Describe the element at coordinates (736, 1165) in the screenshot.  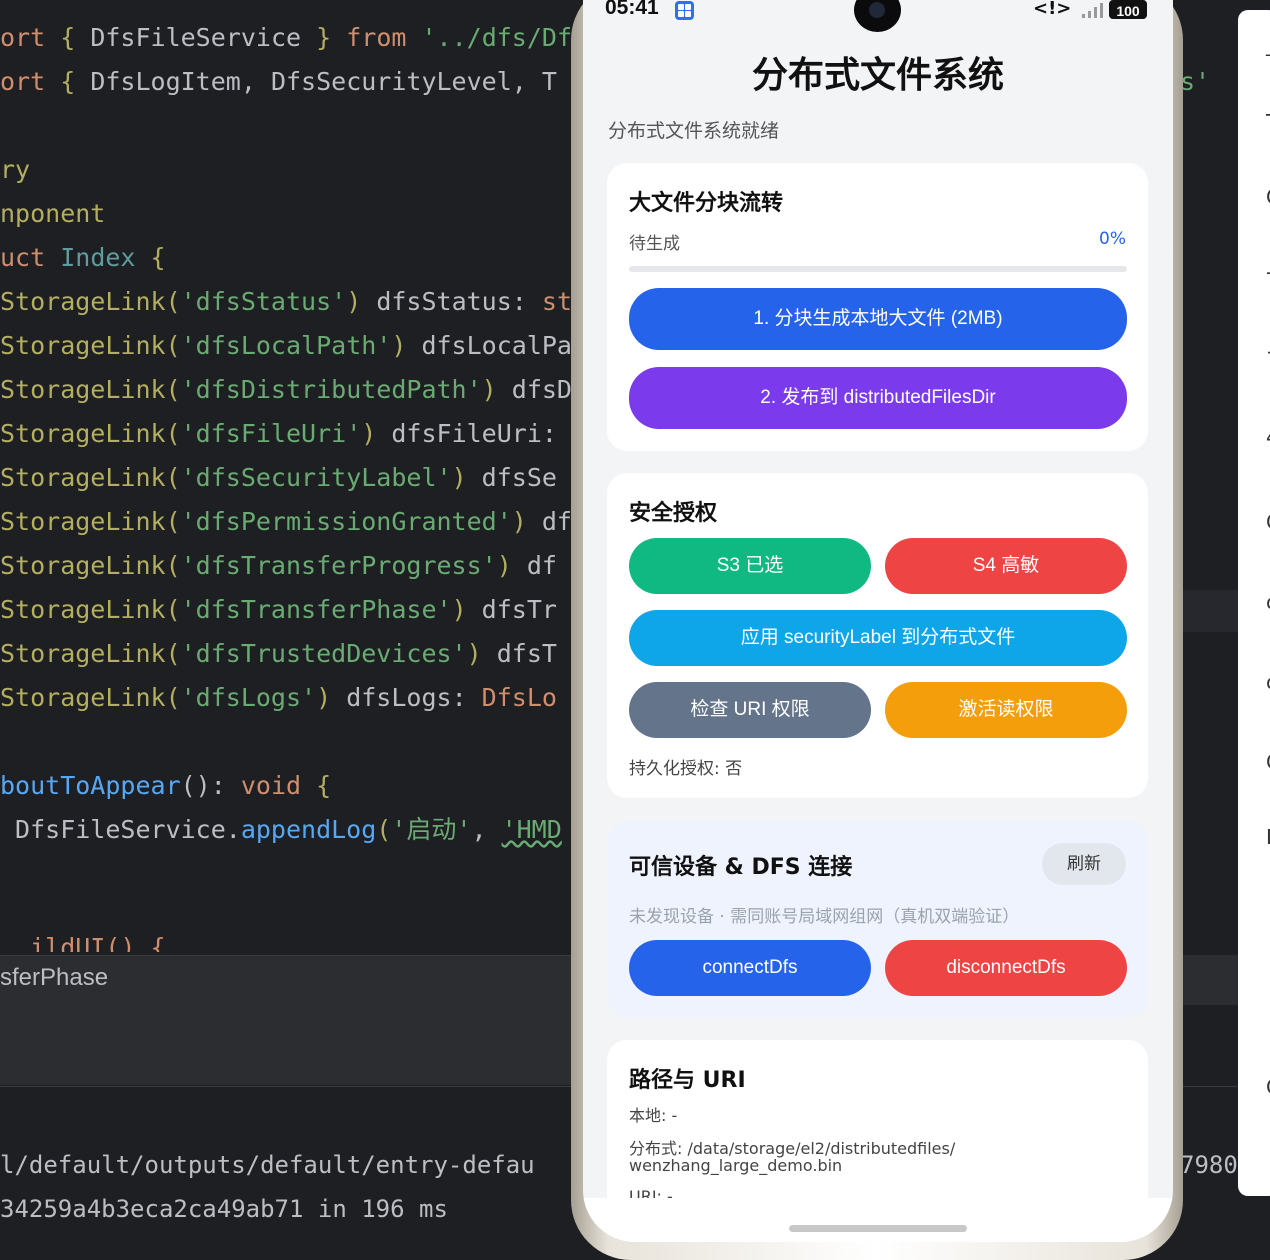
I see `distributed-path-file: wenzhang_large_demo.bin` at that location.